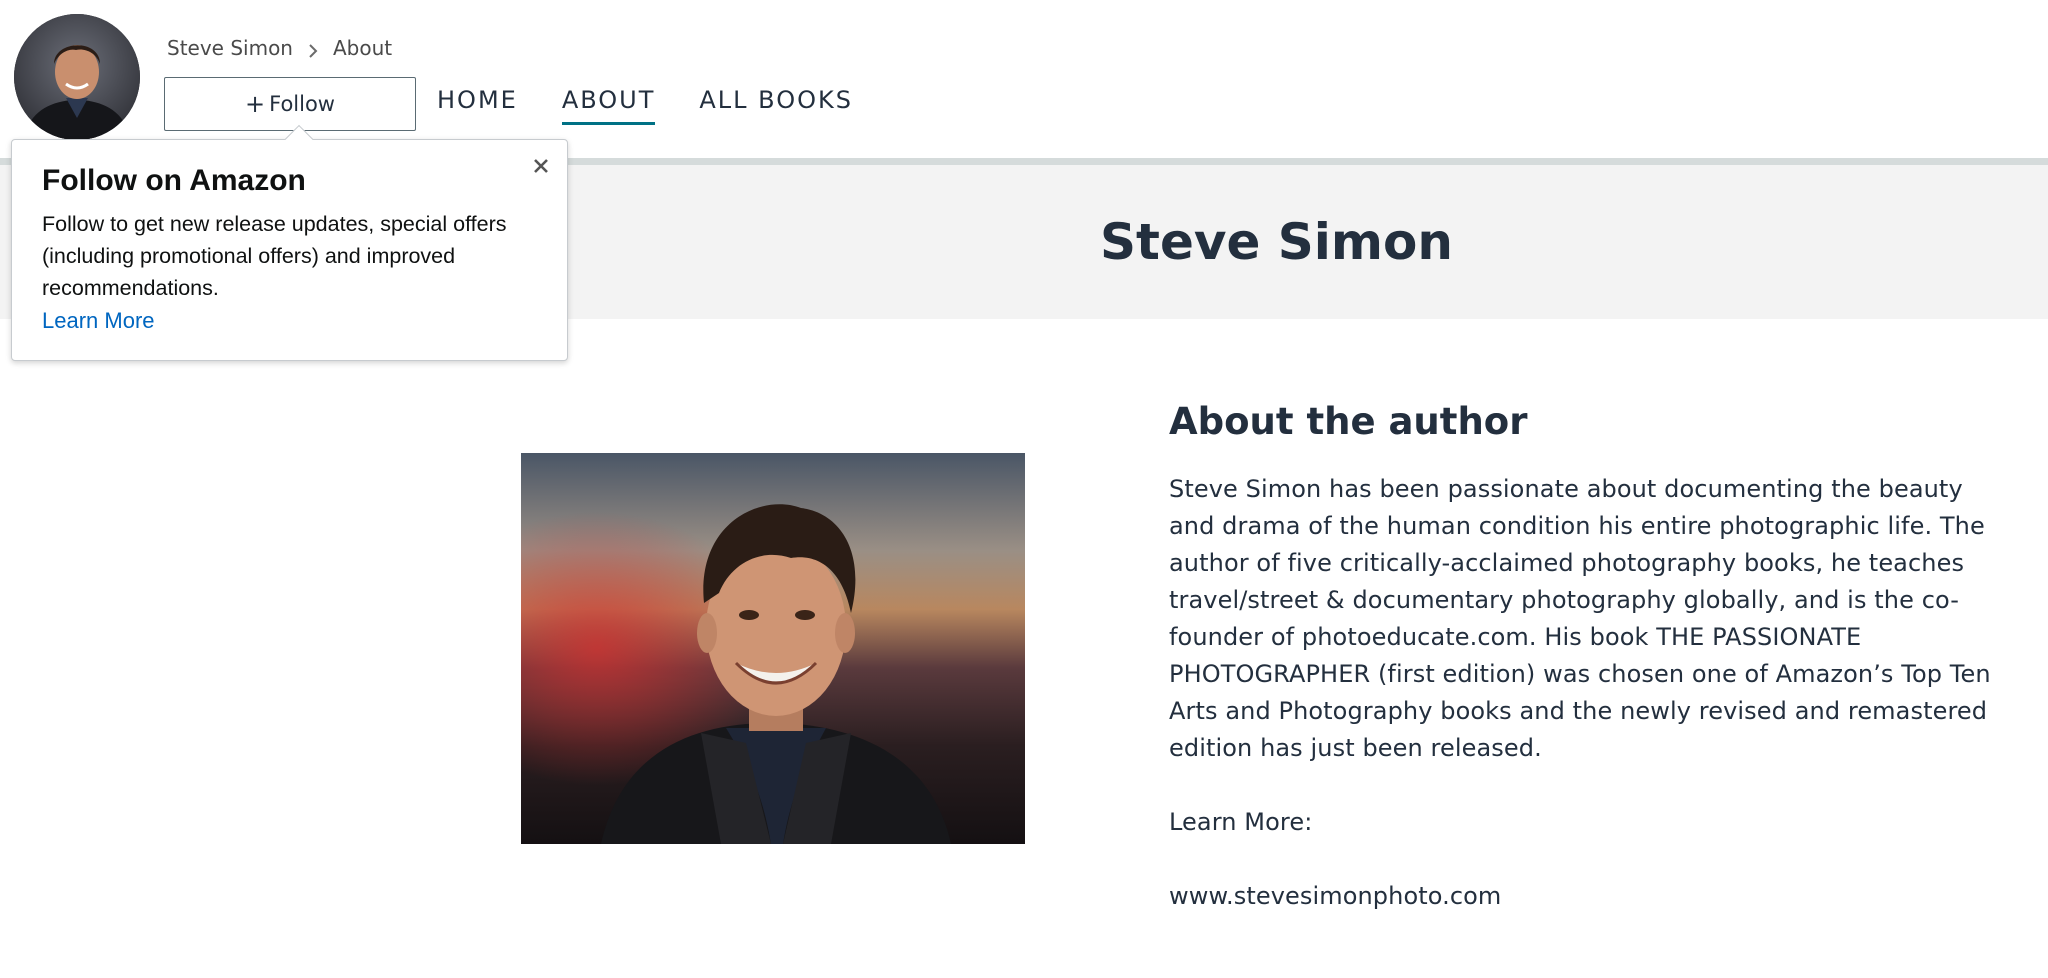  I want to click on tab-home: HOME, so click(477, 105).